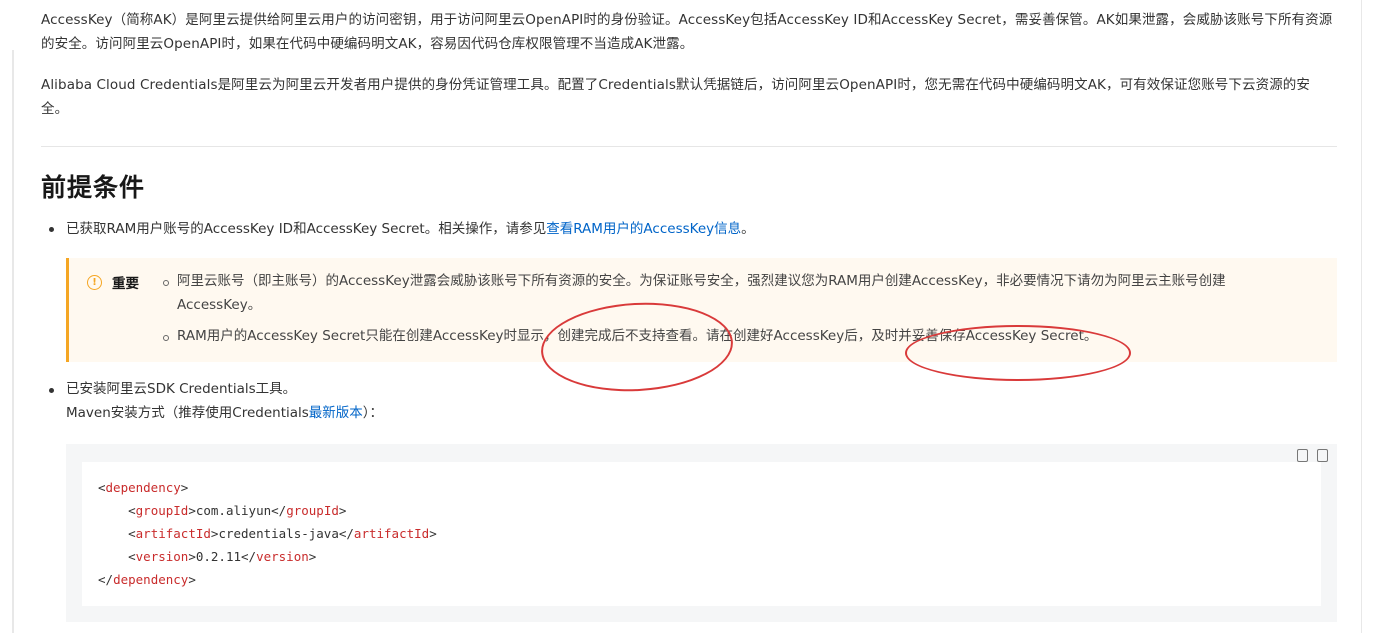 This screenshot has height=633, width=1384. What do you see at coordinates (94, 282) in the screenshot?
I see `warning-icon: !` at bounding box center [94, 282].